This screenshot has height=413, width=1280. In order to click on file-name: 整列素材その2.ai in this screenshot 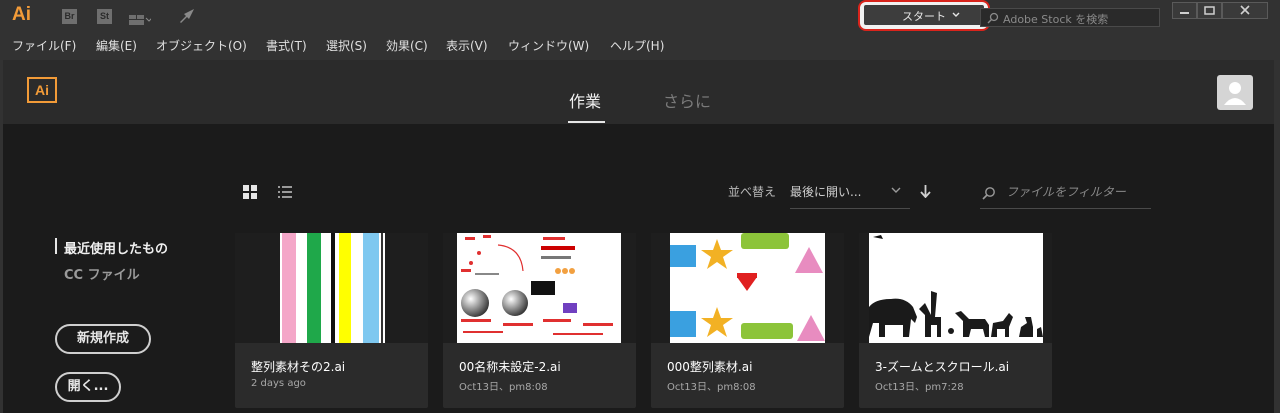, I will do `click(298, 367)`.